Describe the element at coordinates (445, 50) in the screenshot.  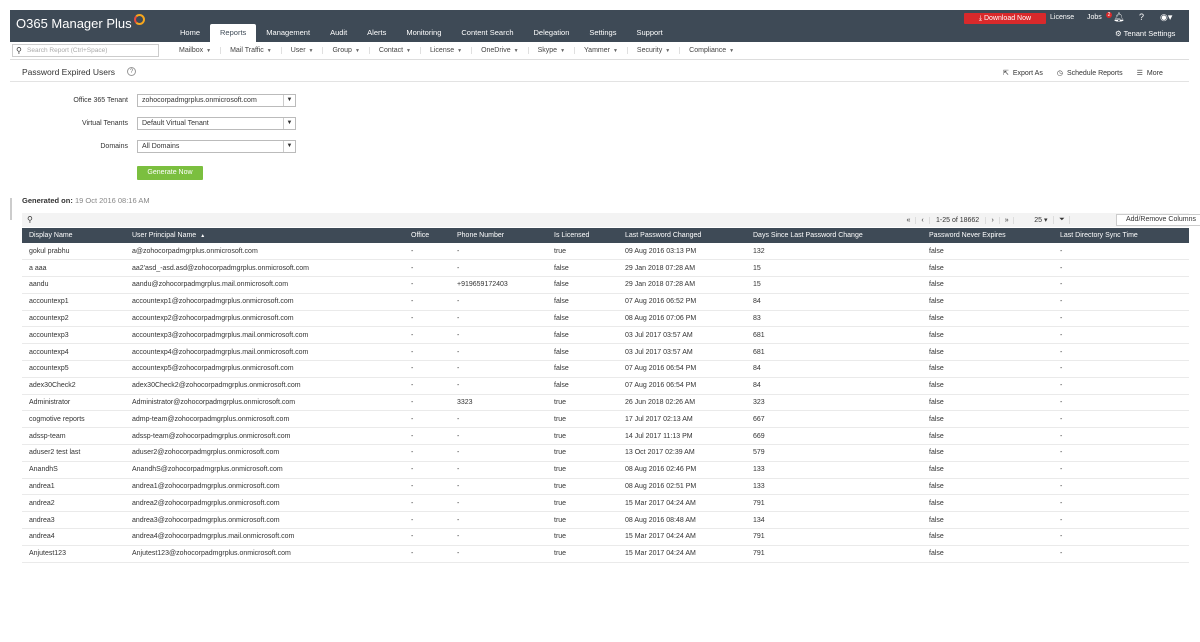
I see `subnav-license: License ▼` at that location.